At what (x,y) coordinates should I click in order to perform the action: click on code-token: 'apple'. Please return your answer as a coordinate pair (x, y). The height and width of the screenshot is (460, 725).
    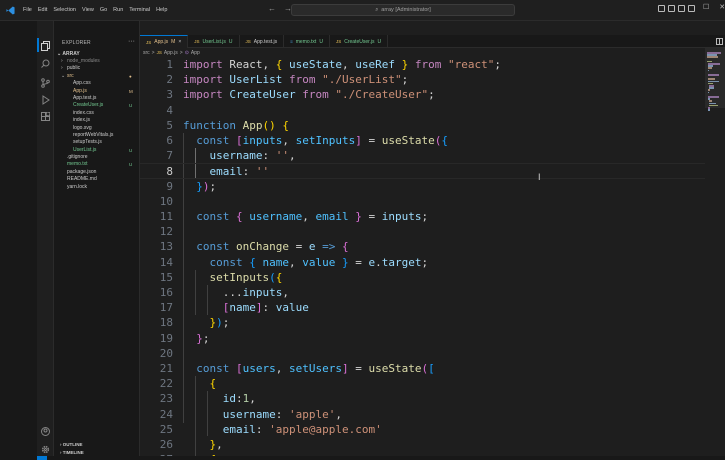
    Looking at the image, I should click on (312, 414).